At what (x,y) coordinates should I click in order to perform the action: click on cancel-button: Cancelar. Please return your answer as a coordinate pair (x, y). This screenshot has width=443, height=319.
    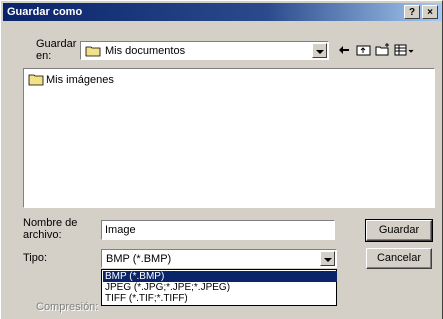
    Looking at the image, I should click on (399, 258).